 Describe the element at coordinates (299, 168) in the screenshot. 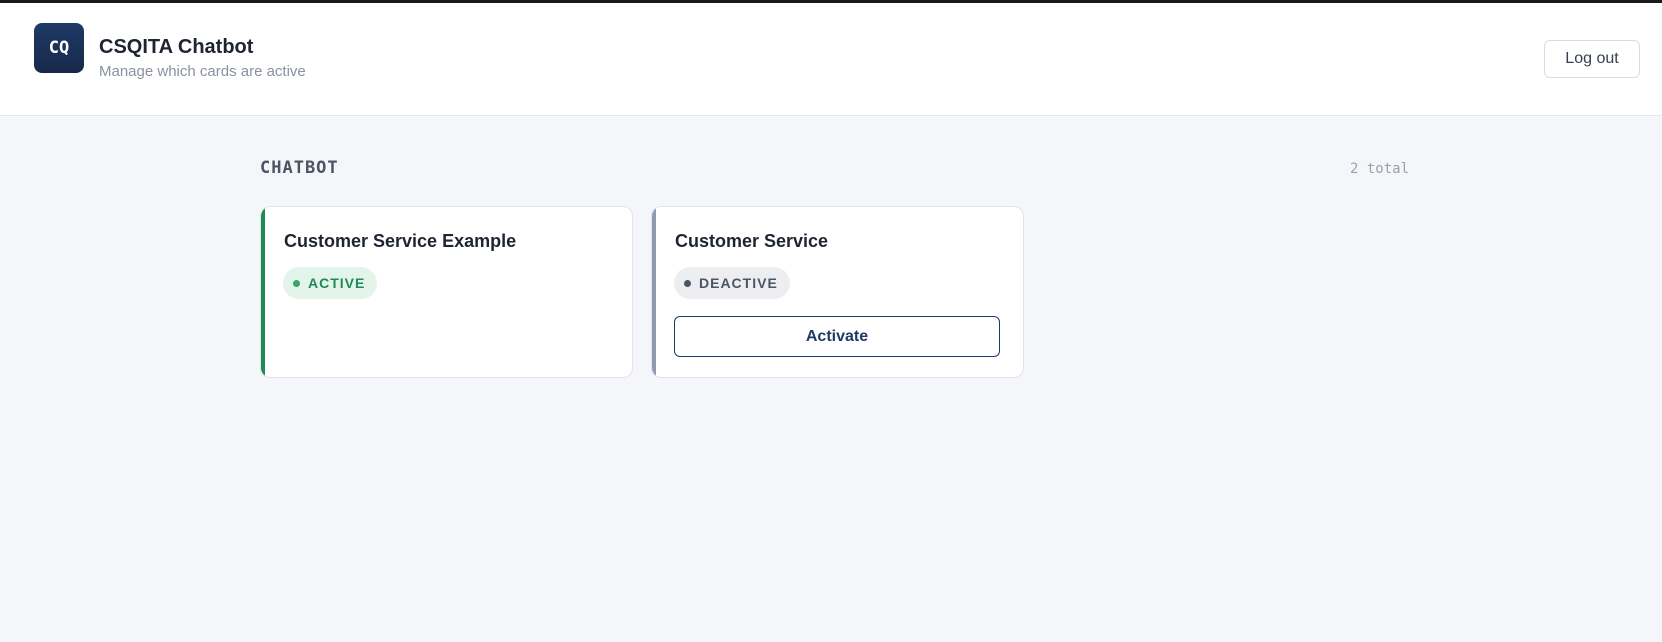

I see `section-title: CHATBOT` at that location.